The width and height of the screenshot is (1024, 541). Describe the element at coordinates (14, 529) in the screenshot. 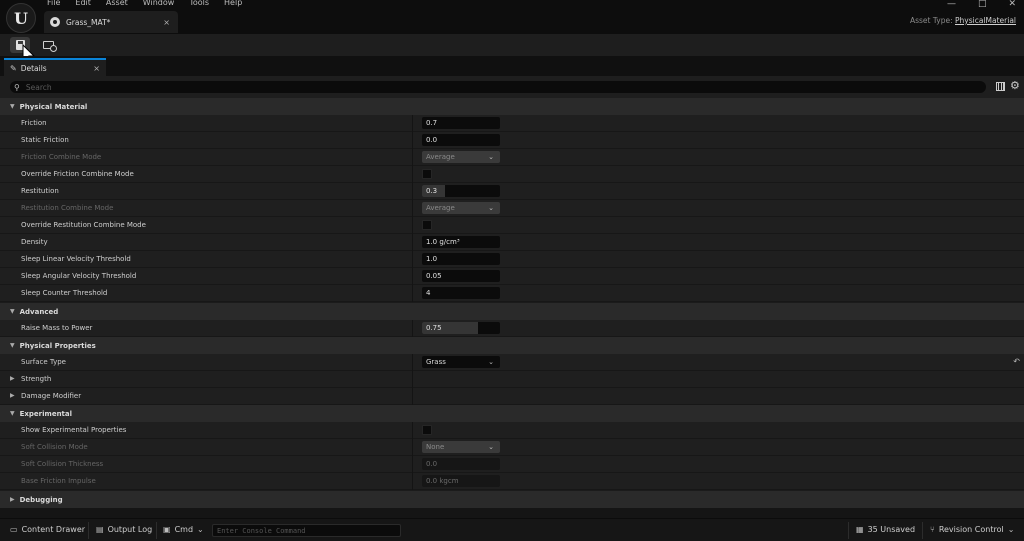

I see `content-drawer-icon: ▭` at that location.